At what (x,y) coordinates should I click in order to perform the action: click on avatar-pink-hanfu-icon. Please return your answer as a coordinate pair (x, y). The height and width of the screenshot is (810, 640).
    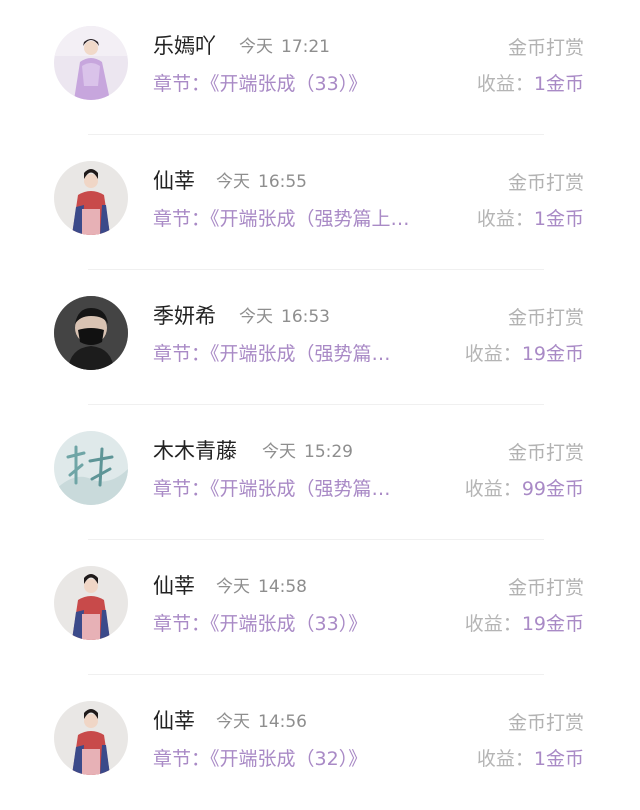
    Looking at the image, I should click on (91, 63).